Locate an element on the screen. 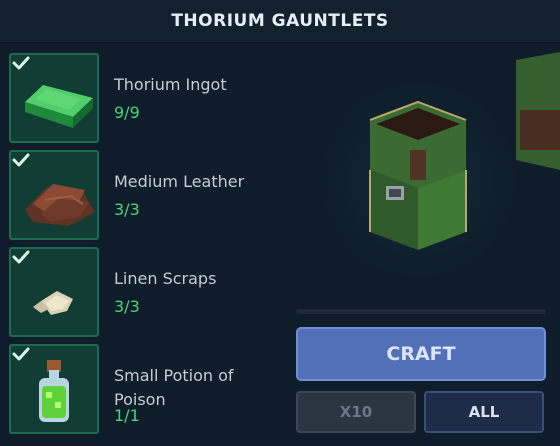 The height and width of the screenshot is (446, 560). craft-x10-button: X10 is located at coordinates (356, 412).